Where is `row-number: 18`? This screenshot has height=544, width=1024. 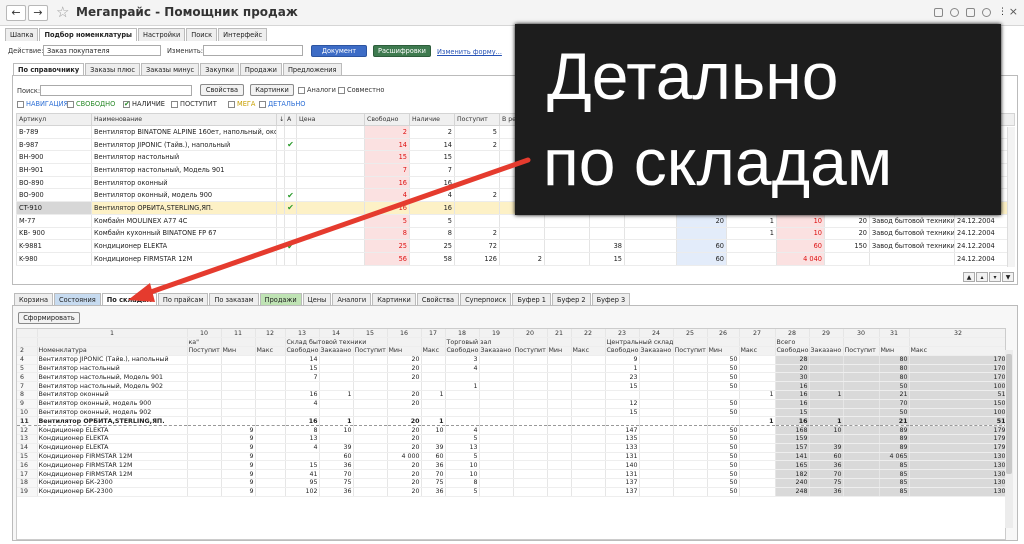 row-number: 18 is located at coordinates (27, 483).